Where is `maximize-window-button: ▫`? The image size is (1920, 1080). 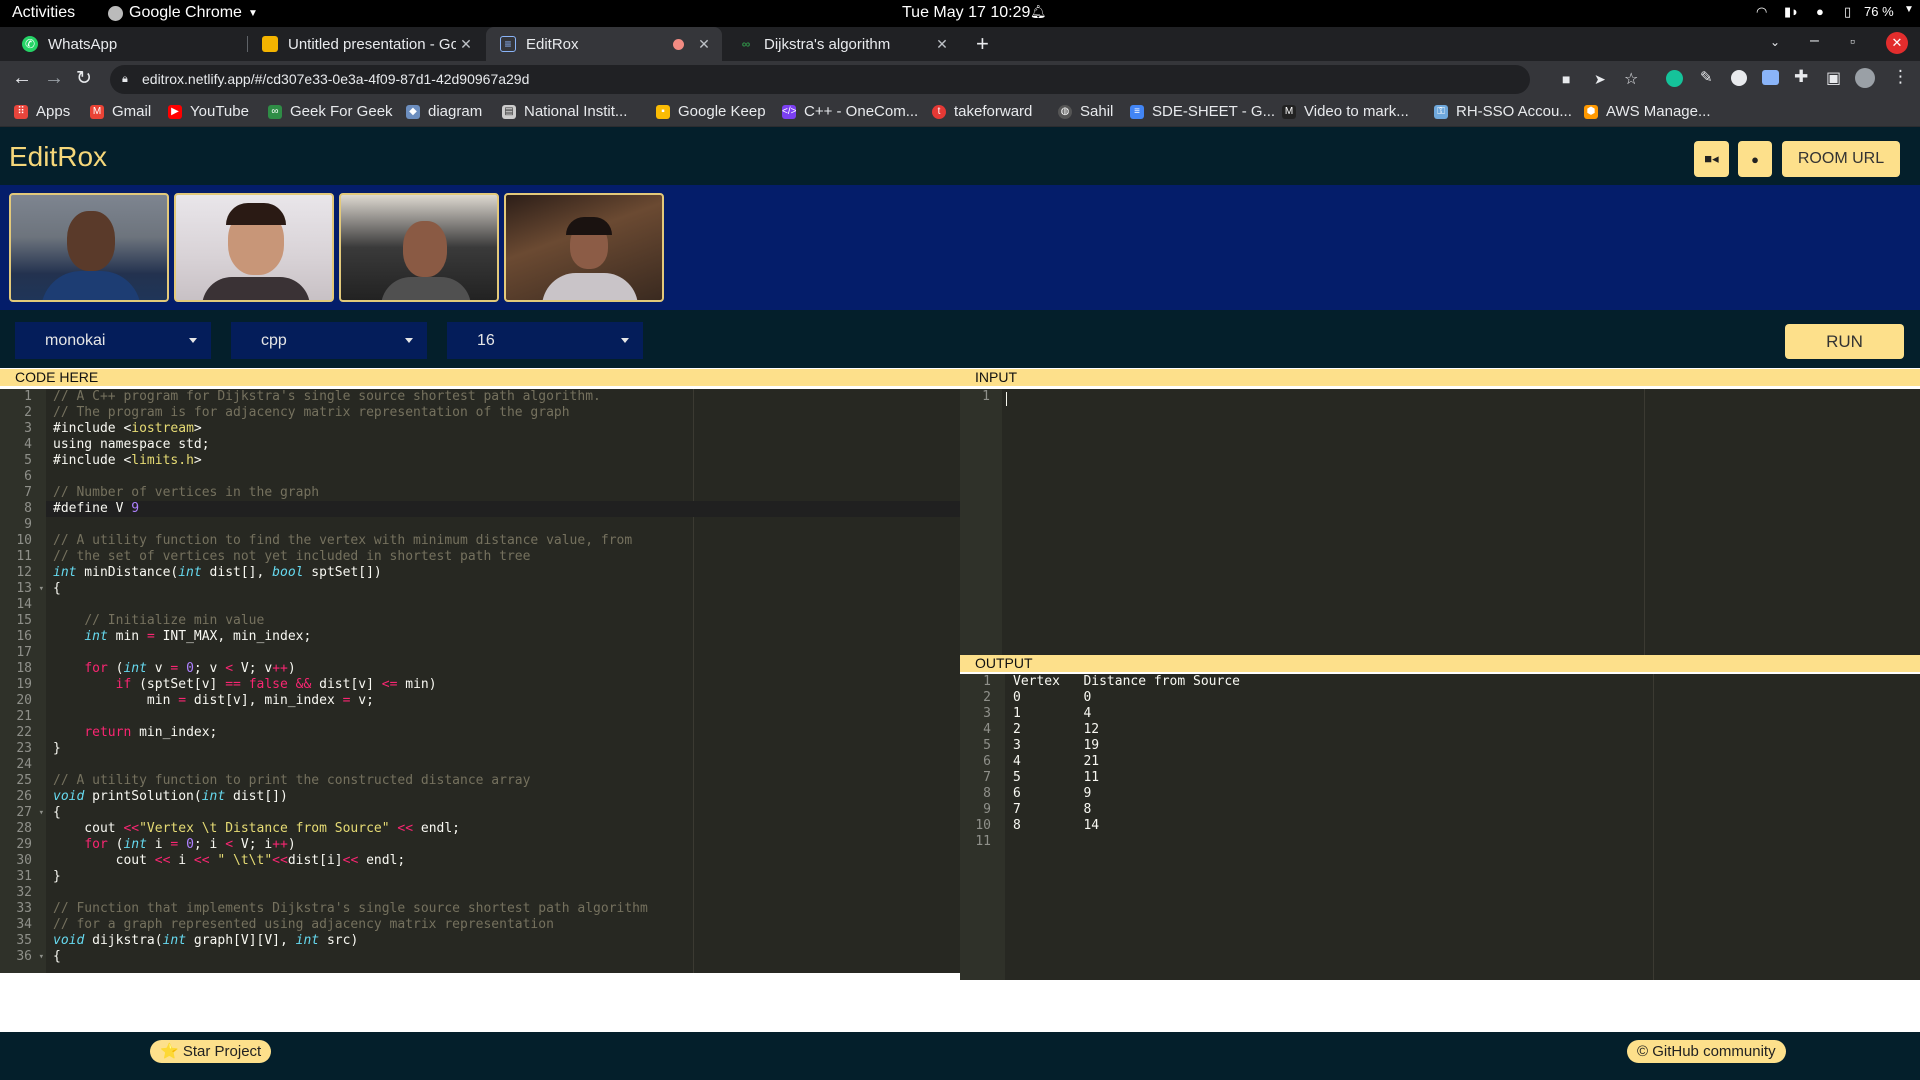
maximize-window-button: ▫ is located at coordinates (1852, 41).